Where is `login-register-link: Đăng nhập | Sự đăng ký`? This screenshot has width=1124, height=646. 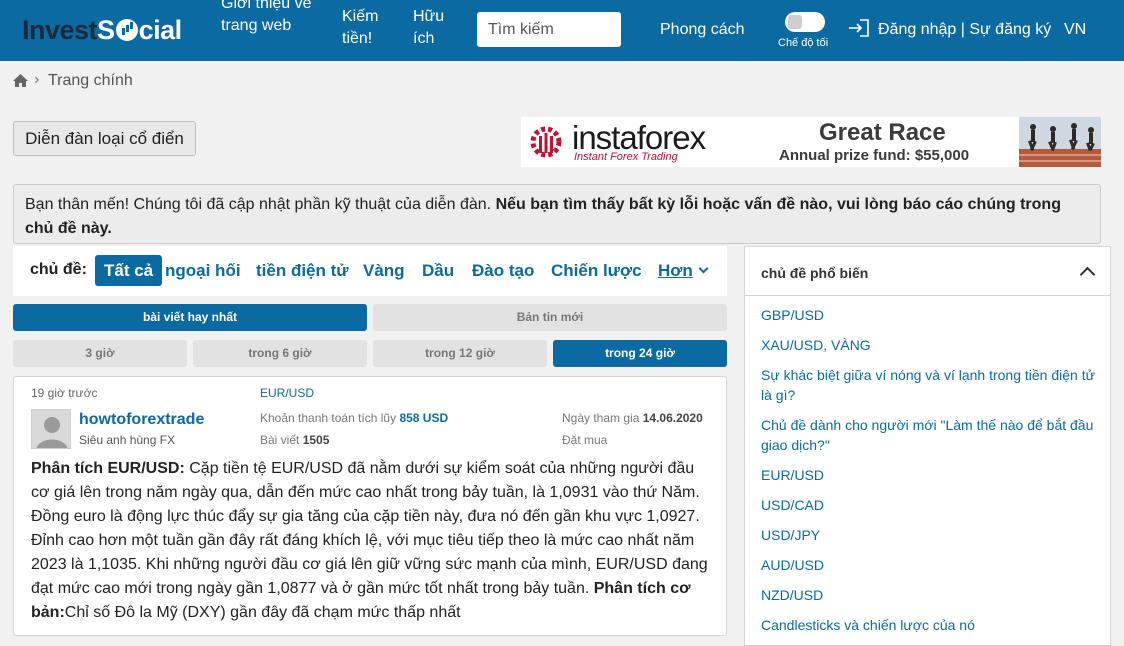
login-register-link: Đăng nhập | Sự đăng ký is located at coordinates (964, 30).